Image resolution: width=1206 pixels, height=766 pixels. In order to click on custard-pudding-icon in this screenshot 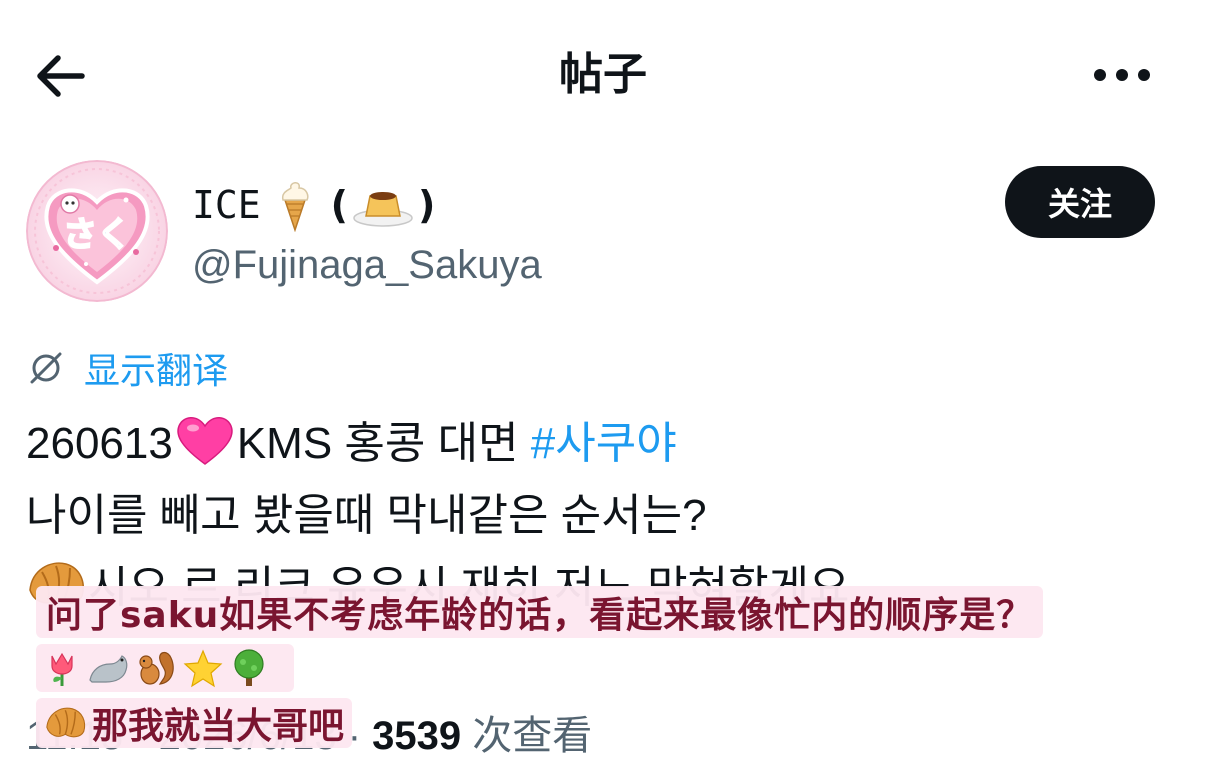, I will do `click(383, 209)`.